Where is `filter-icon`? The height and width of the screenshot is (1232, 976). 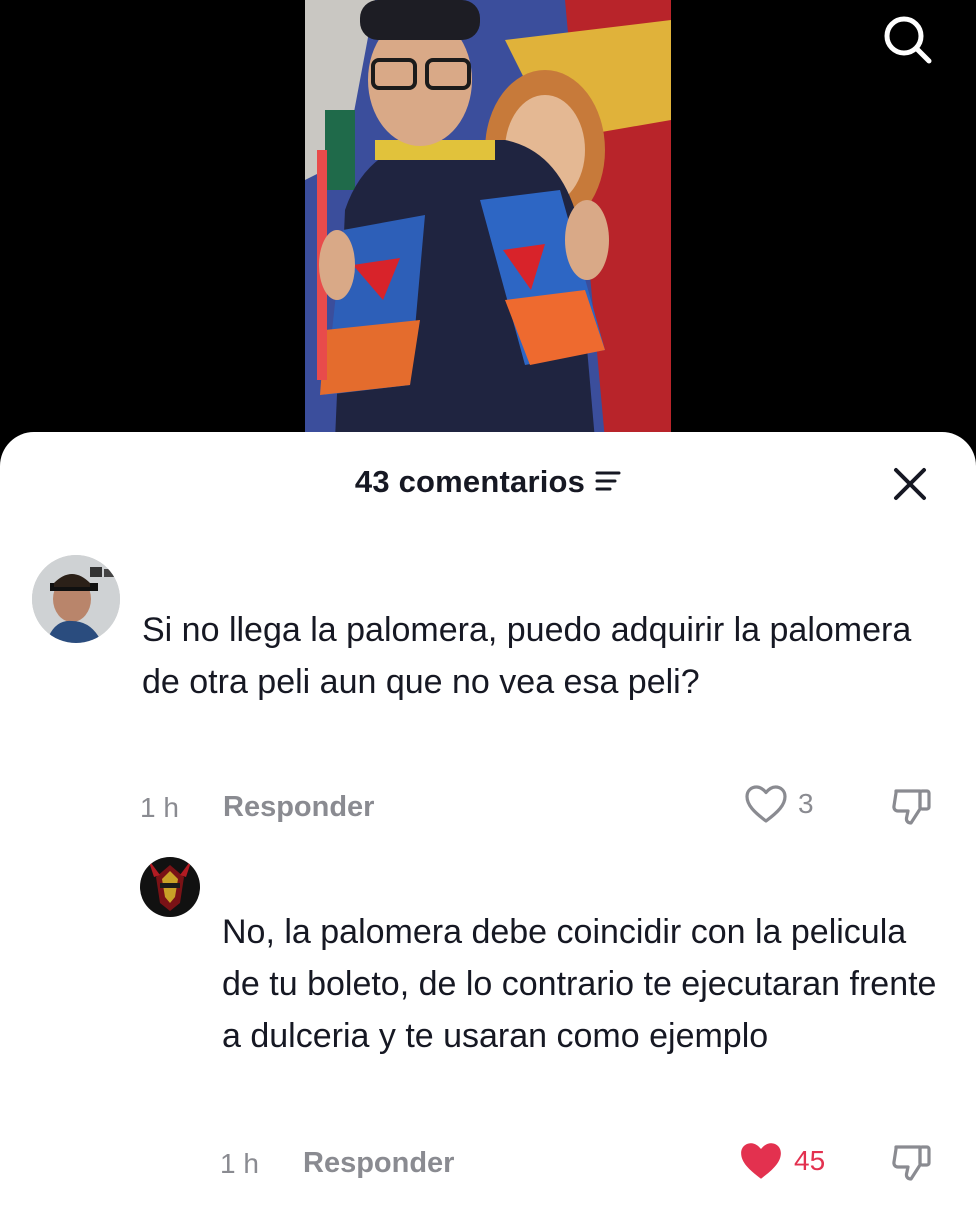 filter-icon is located at coordinates (608, 482).